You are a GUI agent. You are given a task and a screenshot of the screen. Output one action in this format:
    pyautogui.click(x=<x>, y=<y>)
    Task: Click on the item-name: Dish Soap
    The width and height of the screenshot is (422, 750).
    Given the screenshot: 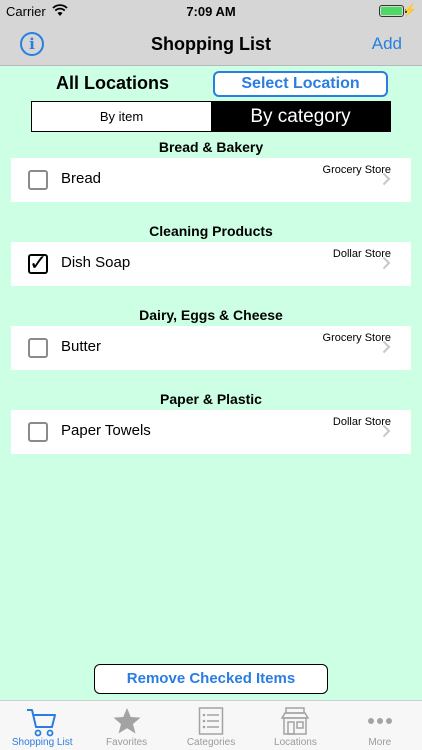 What is the action you would take?
    pyautogui.click(x=96, y=262)
    